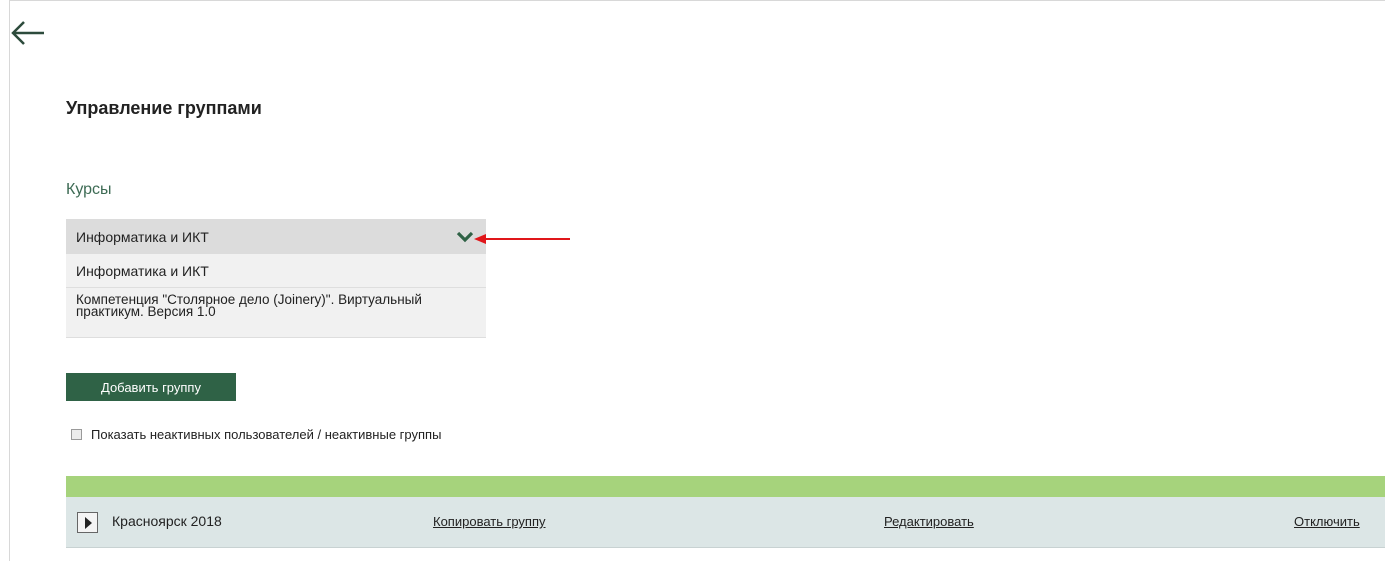 The width and height of the screenshot is (1385, 561). What do you see at coordinates (1327, 521) in the screenshot?
I see `disable-group-link: Отключить` at bounding box center [1327, 521].